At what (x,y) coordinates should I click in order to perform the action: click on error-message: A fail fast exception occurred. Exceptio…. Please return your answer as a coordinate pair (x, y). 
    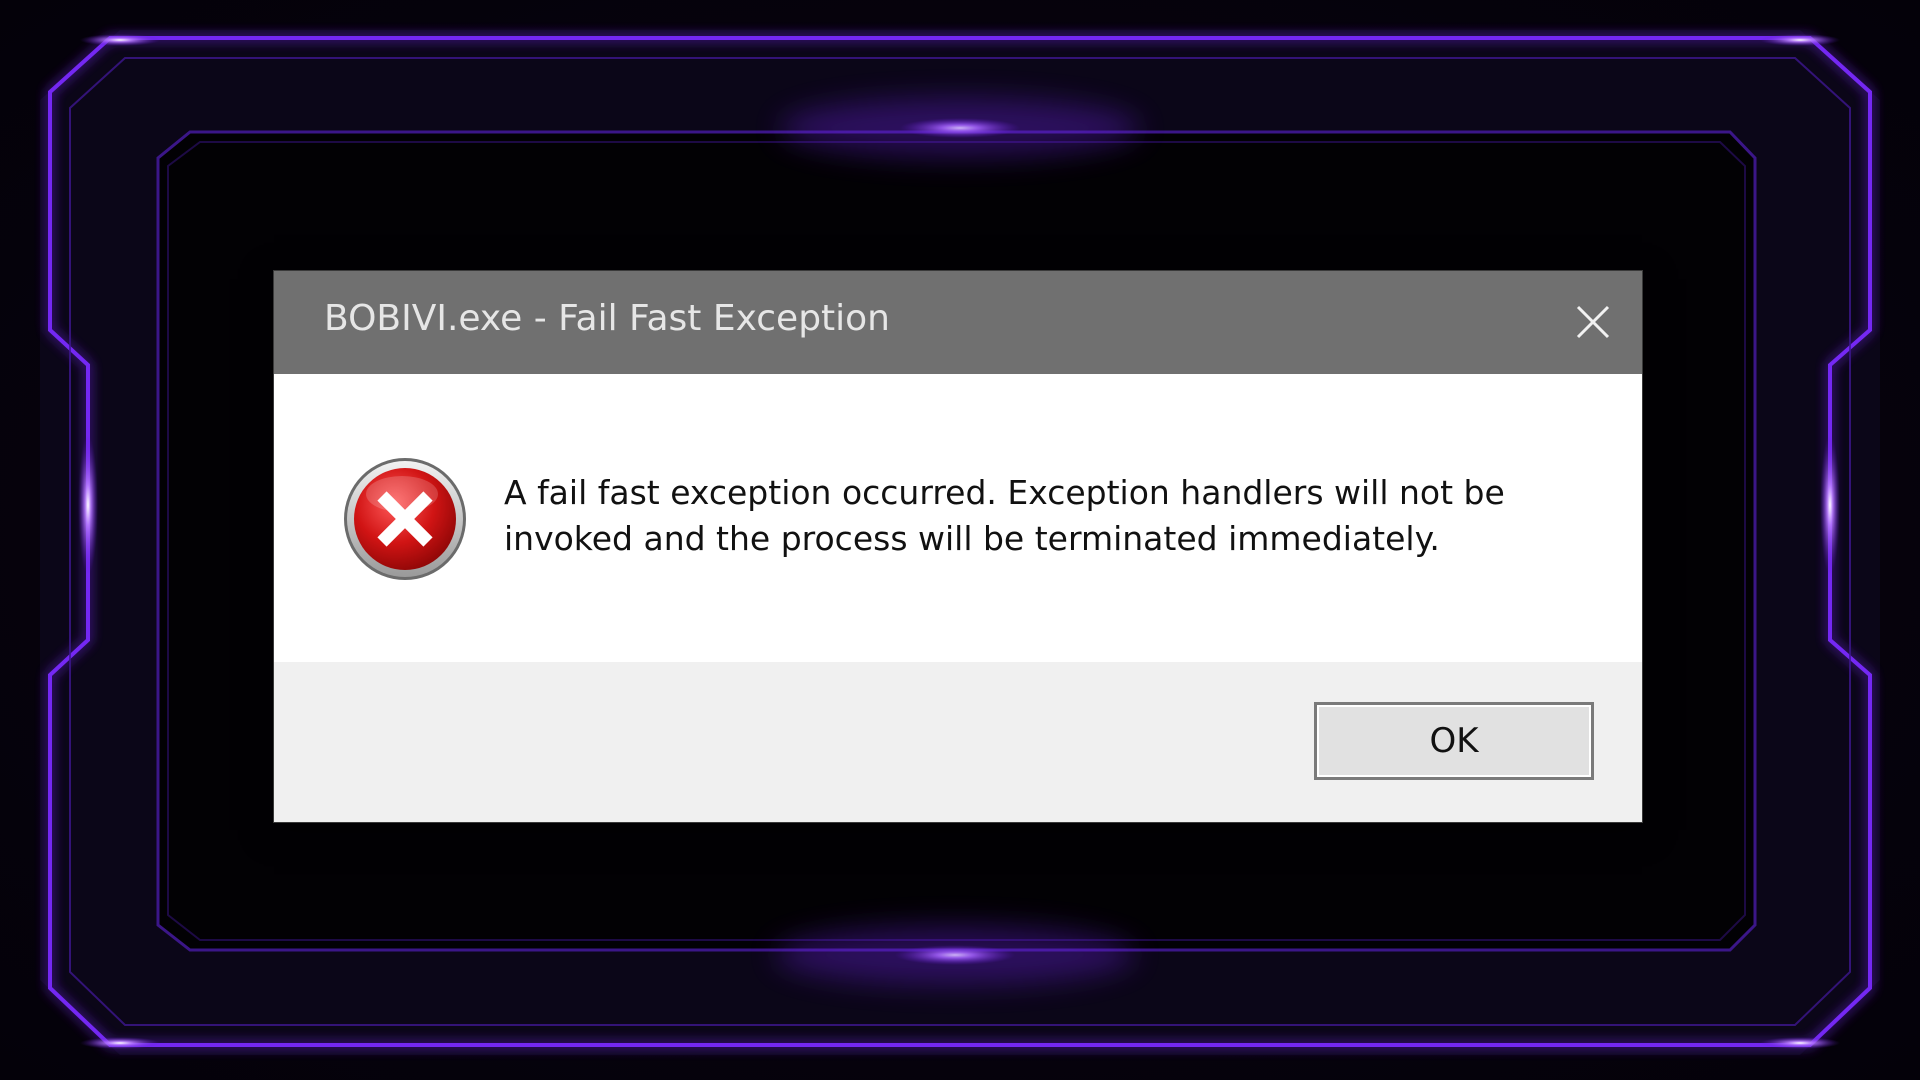
    Looking at the image, I should click on (1004, 515).